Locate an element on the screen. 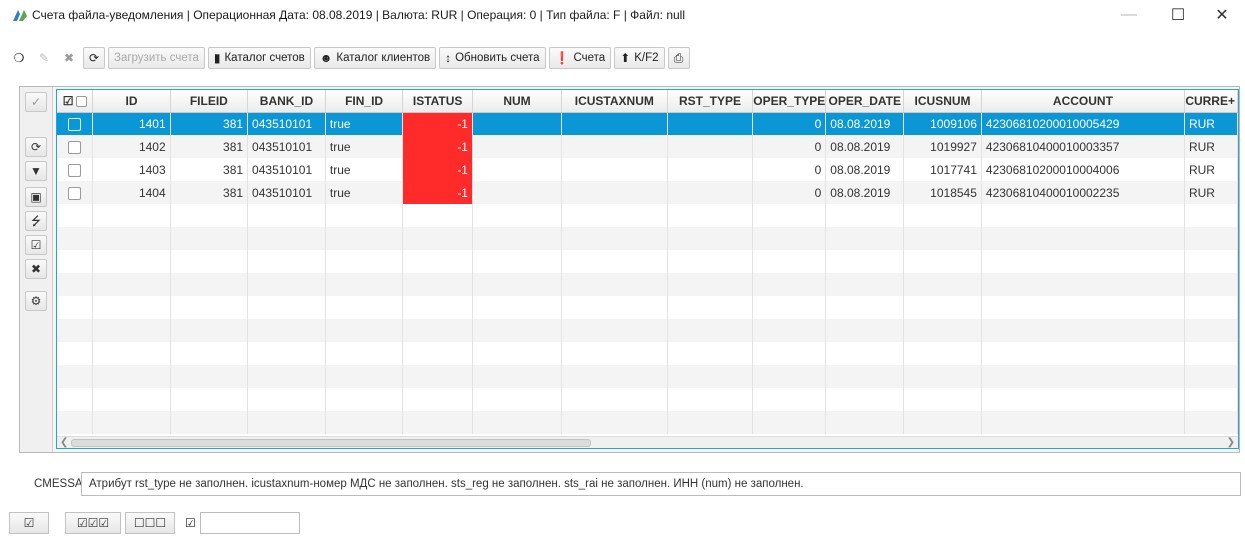 This screenshot has width=1245, height=536. settings-button: ⚙ is located at coordinates (36, 301).